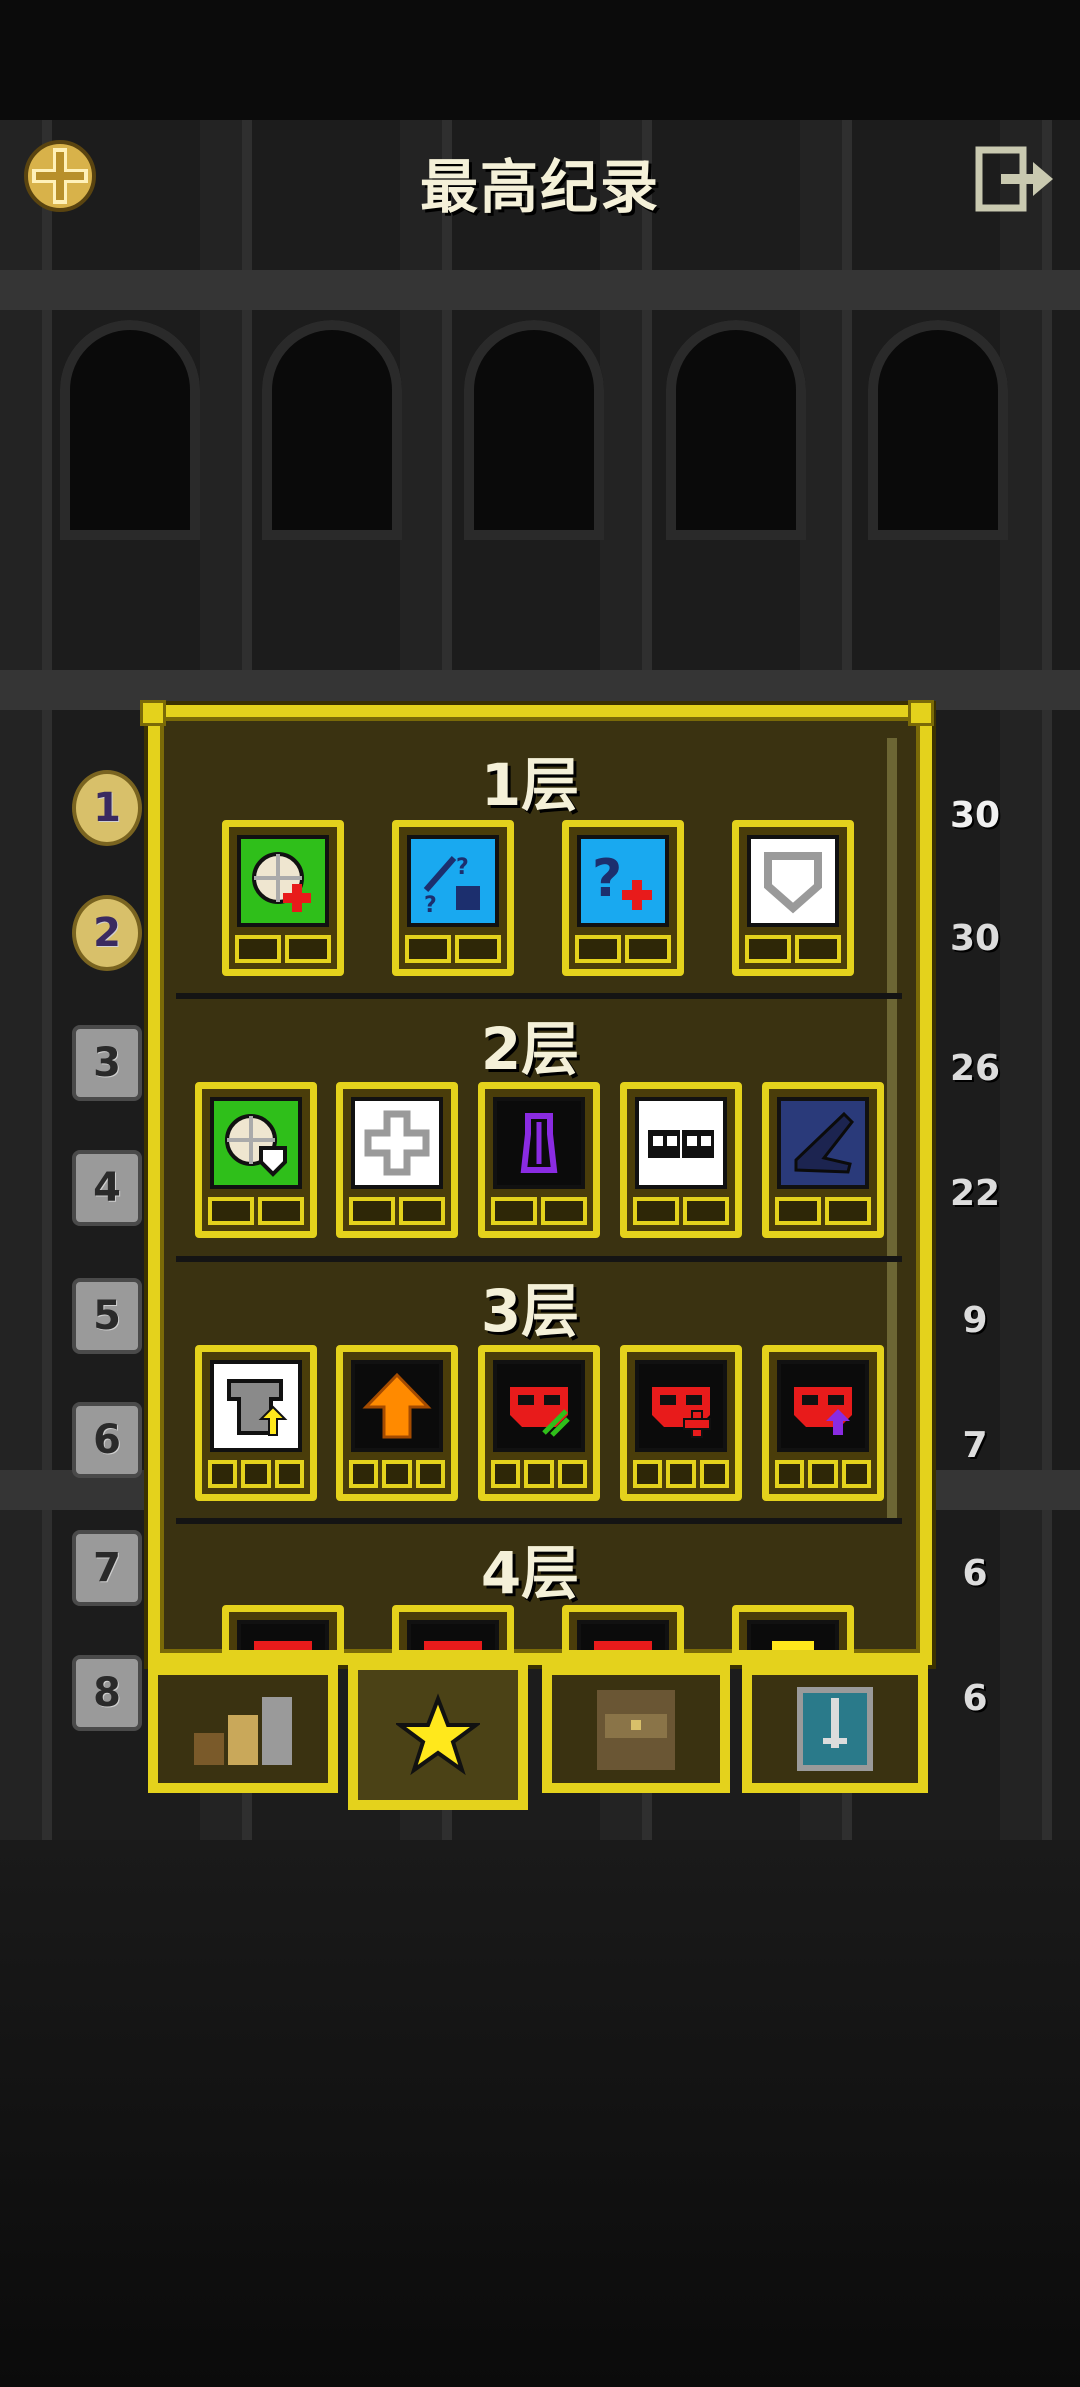  I want to click on depth-value-6: 7, so click(975, 1445).